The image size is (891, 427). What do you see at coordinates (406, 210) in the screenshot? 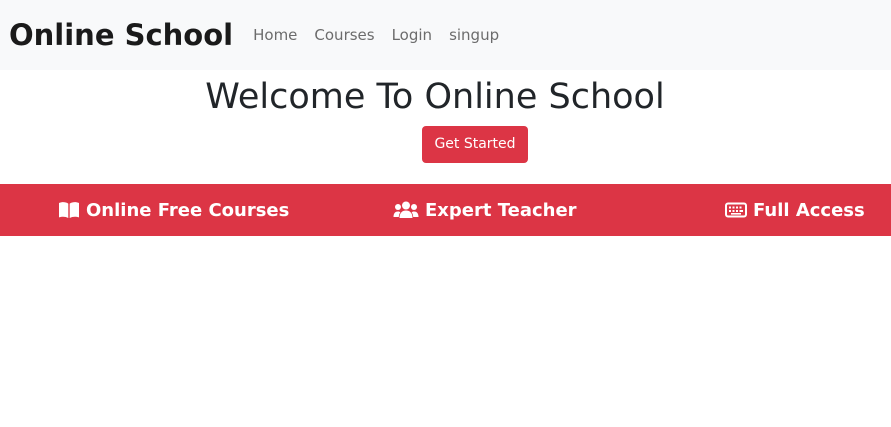
I see `users-icon` at bounding box center [406, 210].